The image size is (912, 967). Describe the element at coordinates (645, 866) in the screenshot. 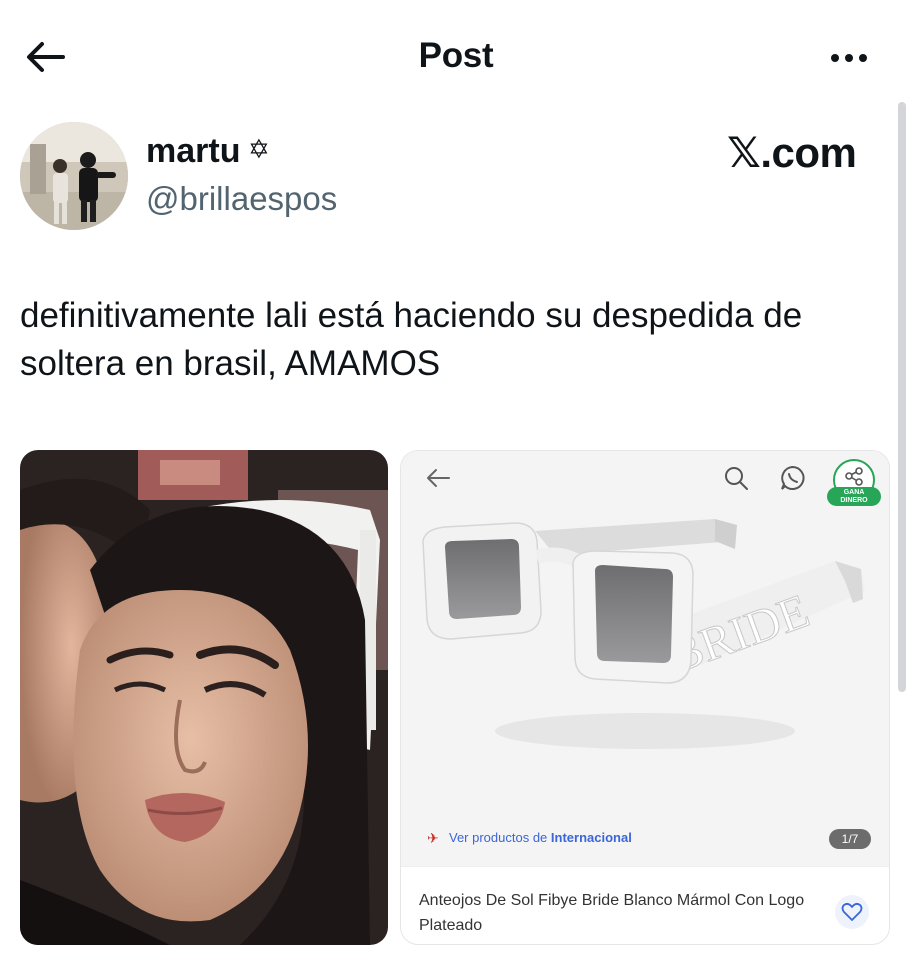

I see `card-divider` at that location.